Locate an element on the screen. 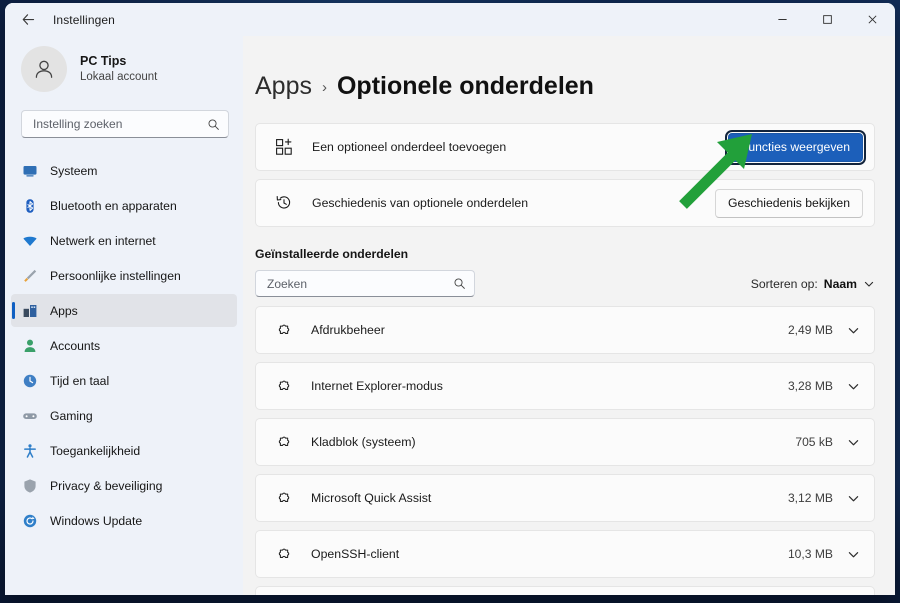  view-history-button: Geschiedenis bekijken is located at coordinates (789, 203).